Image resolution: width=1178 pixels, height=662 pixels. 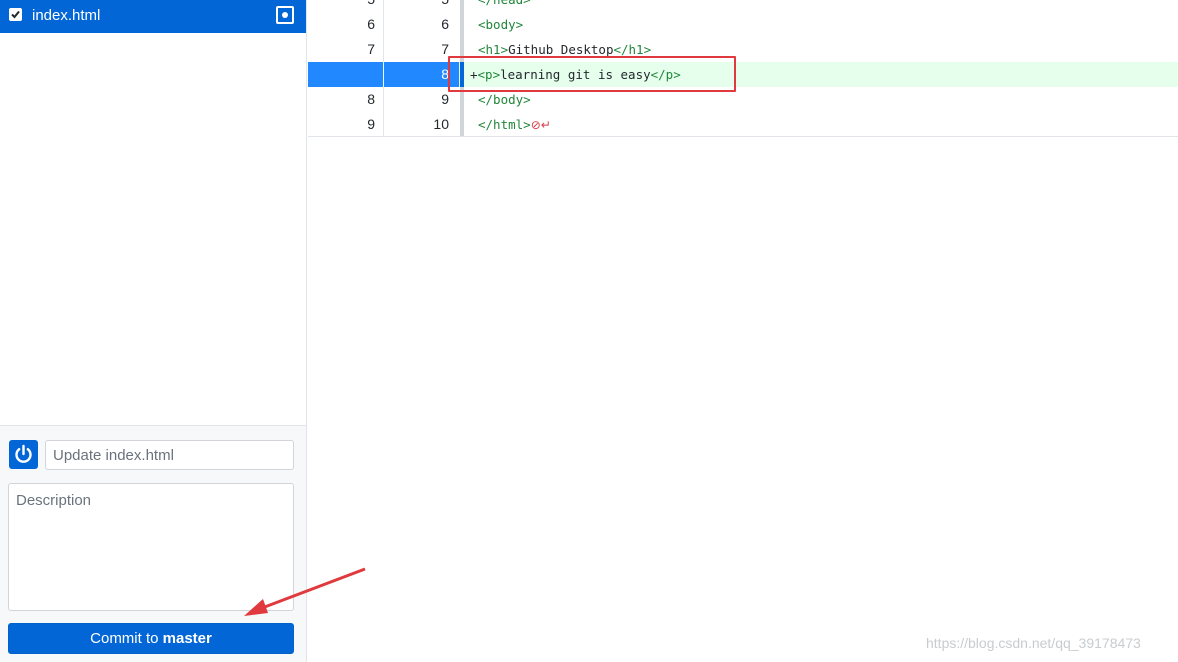 I want to click on watermark: https://blog.csdn.net/qq_39178473, so click(x=1033, y=643).